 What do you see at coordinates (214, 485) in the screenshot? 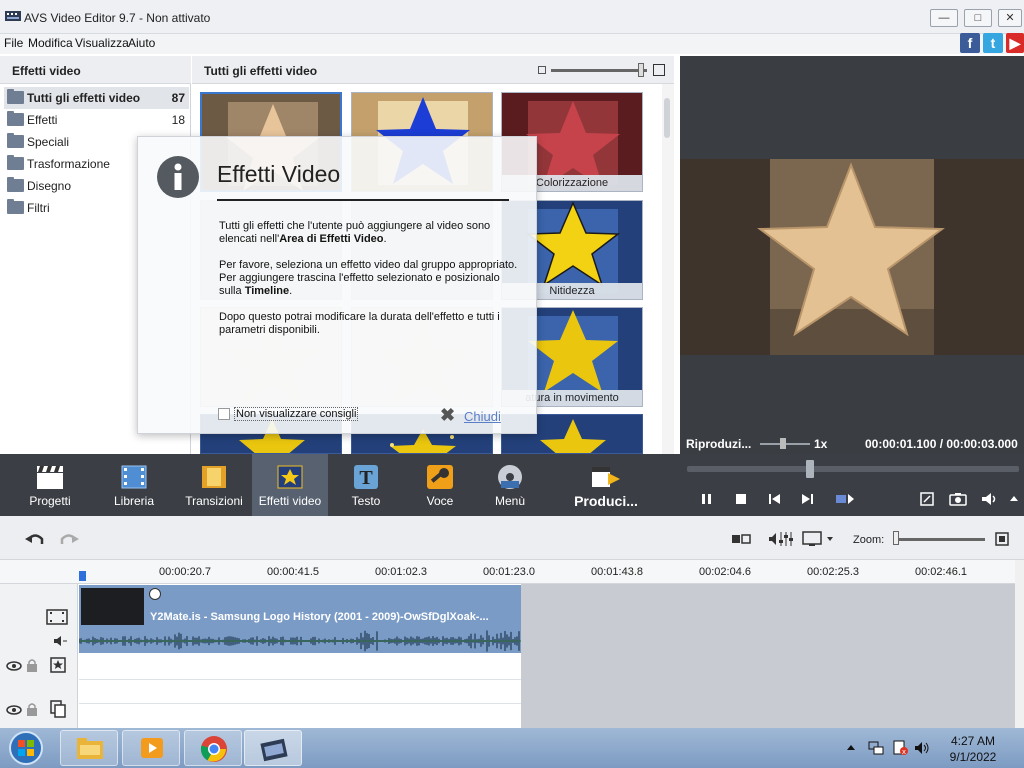
I see `tool-transizioni: Transizioni` at bounding box center [214, 485].